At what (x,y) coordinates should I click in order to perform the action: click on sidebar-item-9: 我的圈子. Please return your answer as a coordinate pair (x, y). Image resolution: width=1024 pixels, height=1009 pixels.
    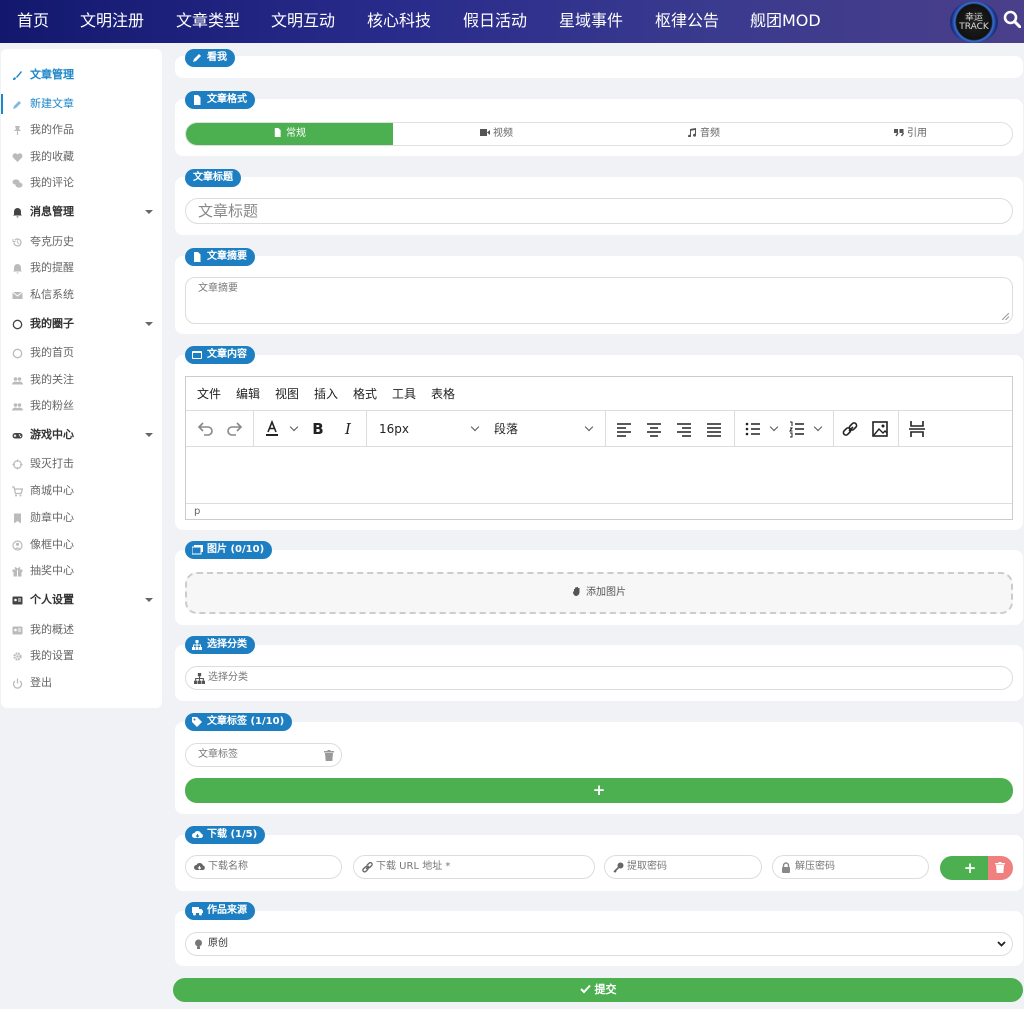
    Looking at the image, I should click on (81, 324).